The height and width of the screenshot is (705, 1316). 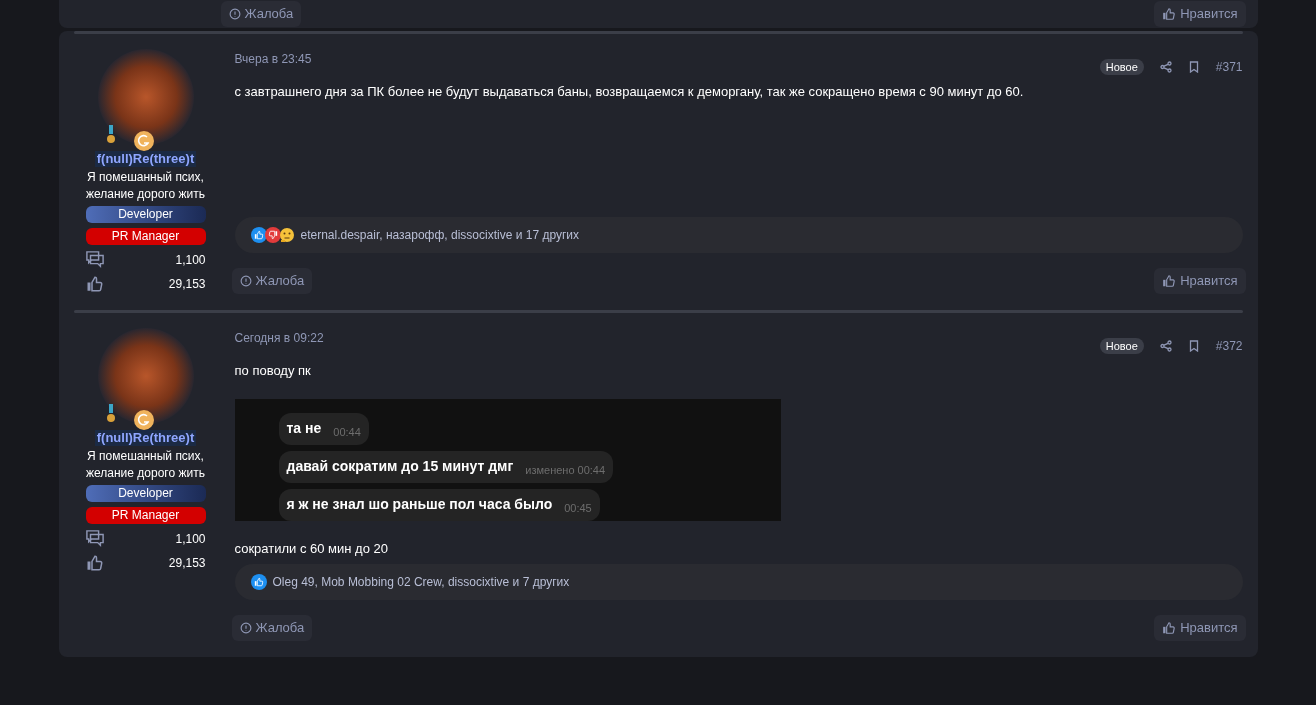 What do you see at coordinates (419, 504) in the screenshot?
I see `message-text: я ж не знал шо раньше пол часа было` at bounding box center [419, 504].